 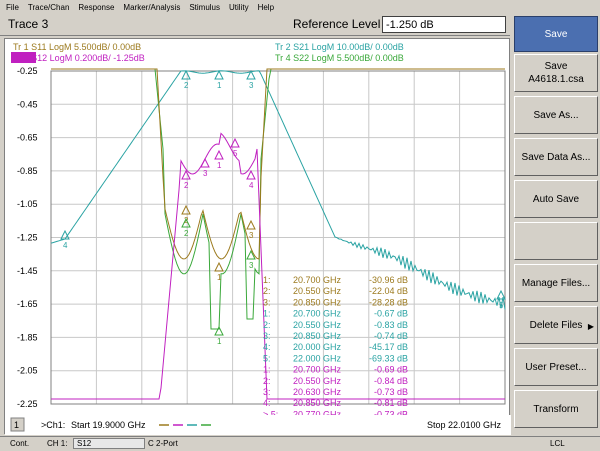 I want to click on y-tick-label: -0.45, so click(x=27, y=104).